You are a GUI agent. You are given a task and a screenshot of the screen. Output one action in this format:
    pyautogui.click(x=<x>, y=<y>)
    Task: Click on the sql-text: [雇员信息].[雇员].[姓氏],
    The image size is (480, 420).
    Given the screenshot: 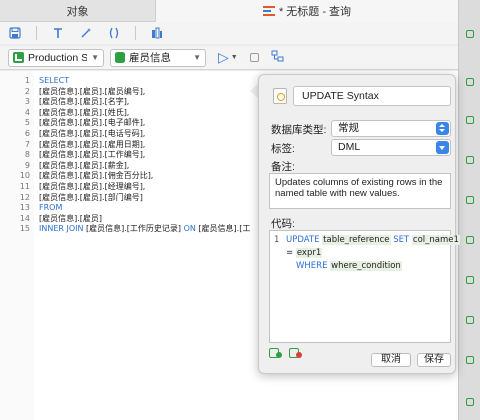 What is the action you would take?
    pyautogui.click(x=84, y=112)
    